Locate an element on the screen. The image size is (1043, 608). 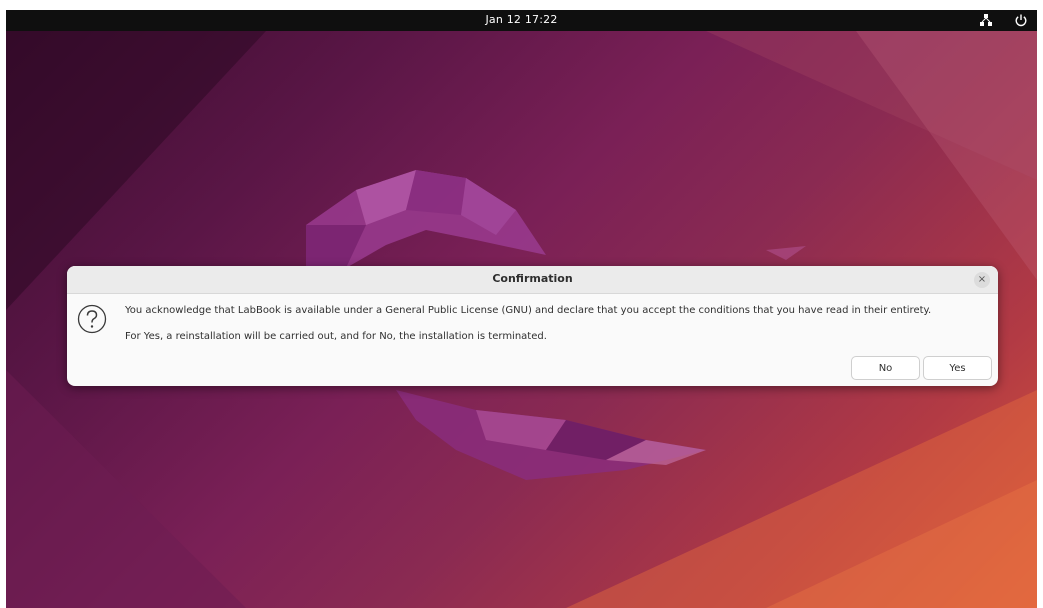
dialog-titlebar: Confirmation × is located at coordinates (532, 280).